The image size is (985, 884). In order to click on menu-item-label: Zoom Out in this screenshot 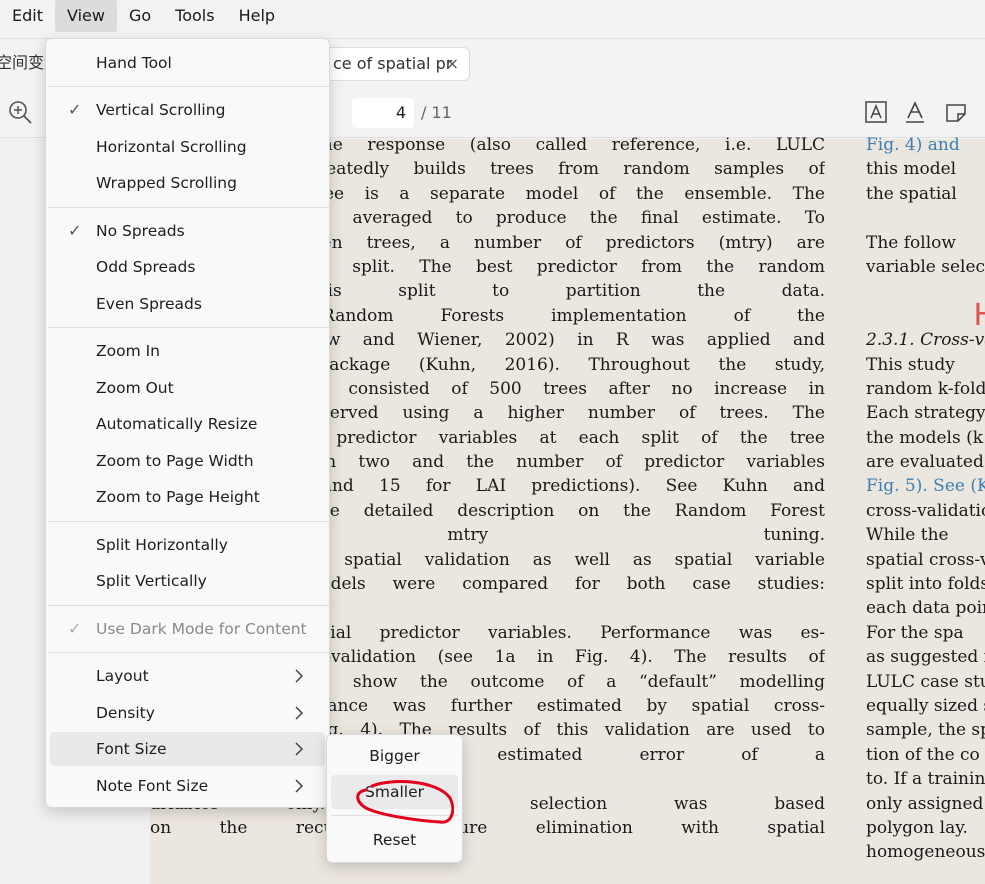, I will do `click(135, 388)`.